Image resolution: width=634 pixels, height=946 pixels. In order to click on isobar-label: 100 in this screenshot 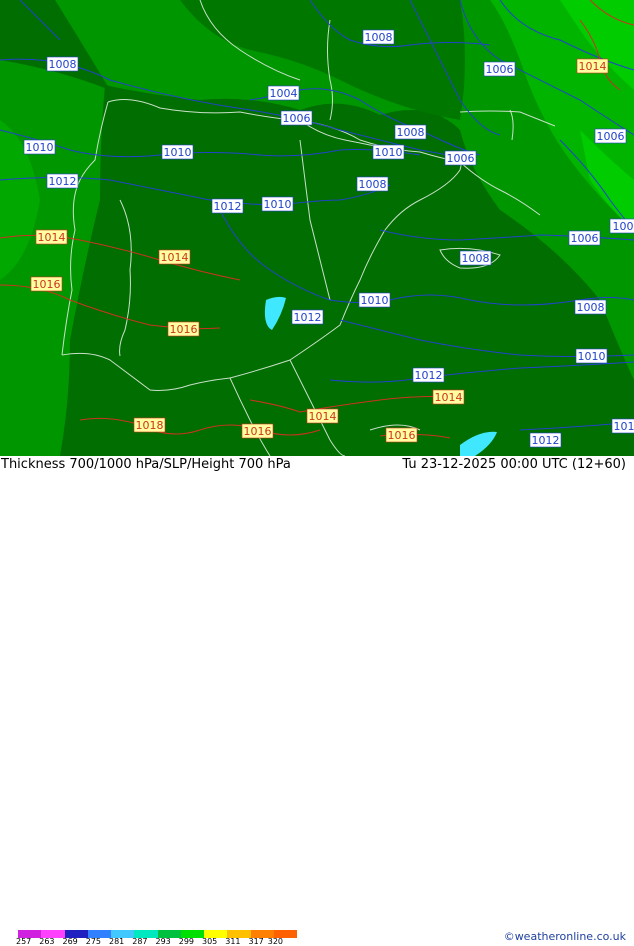, I will do `click(622, 226)`.